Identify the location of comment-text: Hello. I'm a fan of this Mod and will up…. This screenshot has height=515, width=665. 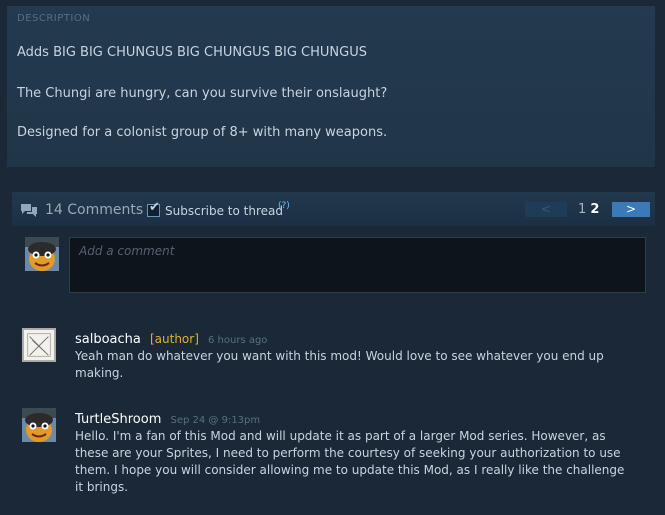
(350, 461).